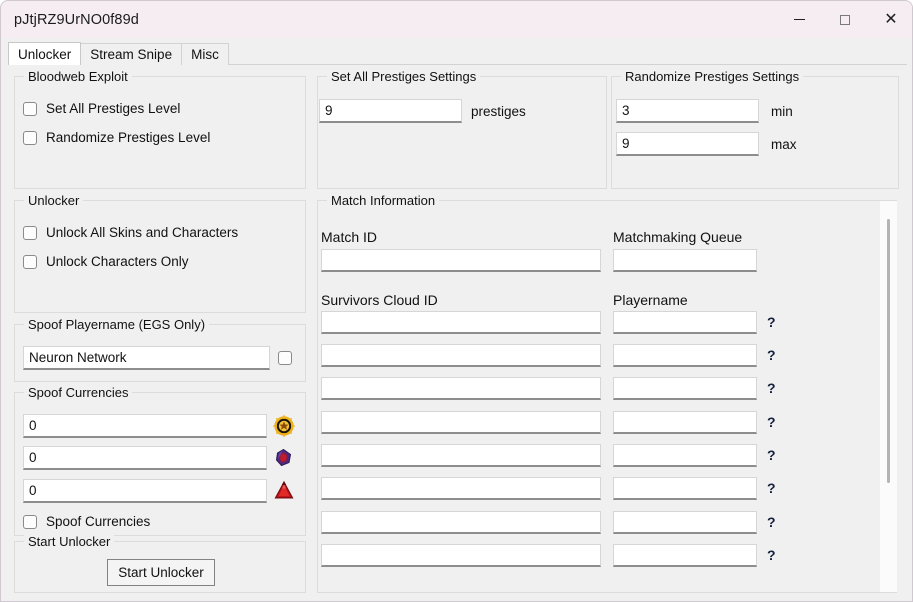 The image size is (913, 602). What do you see at coordinates (687, 111) in the screenshot?
I see `randomize-min-input: 3` at bounding box center [687, 111].